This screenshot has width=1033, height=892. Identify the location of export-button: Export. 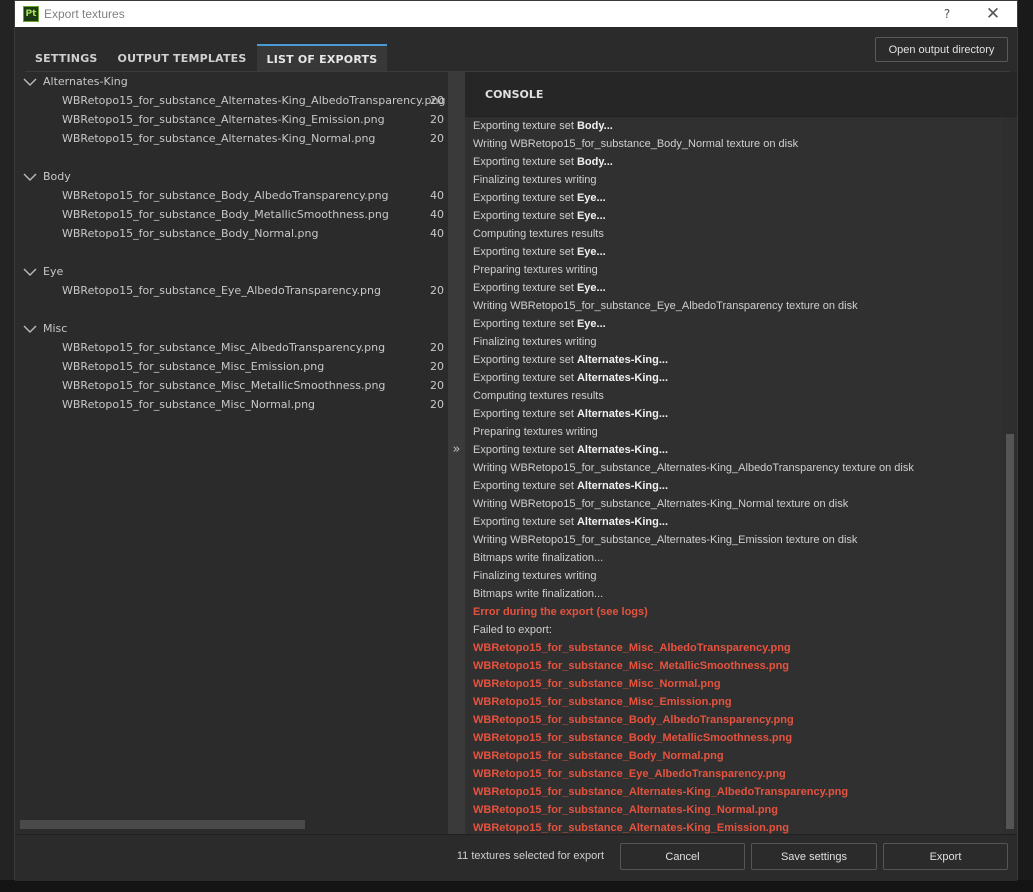
(945, 856).